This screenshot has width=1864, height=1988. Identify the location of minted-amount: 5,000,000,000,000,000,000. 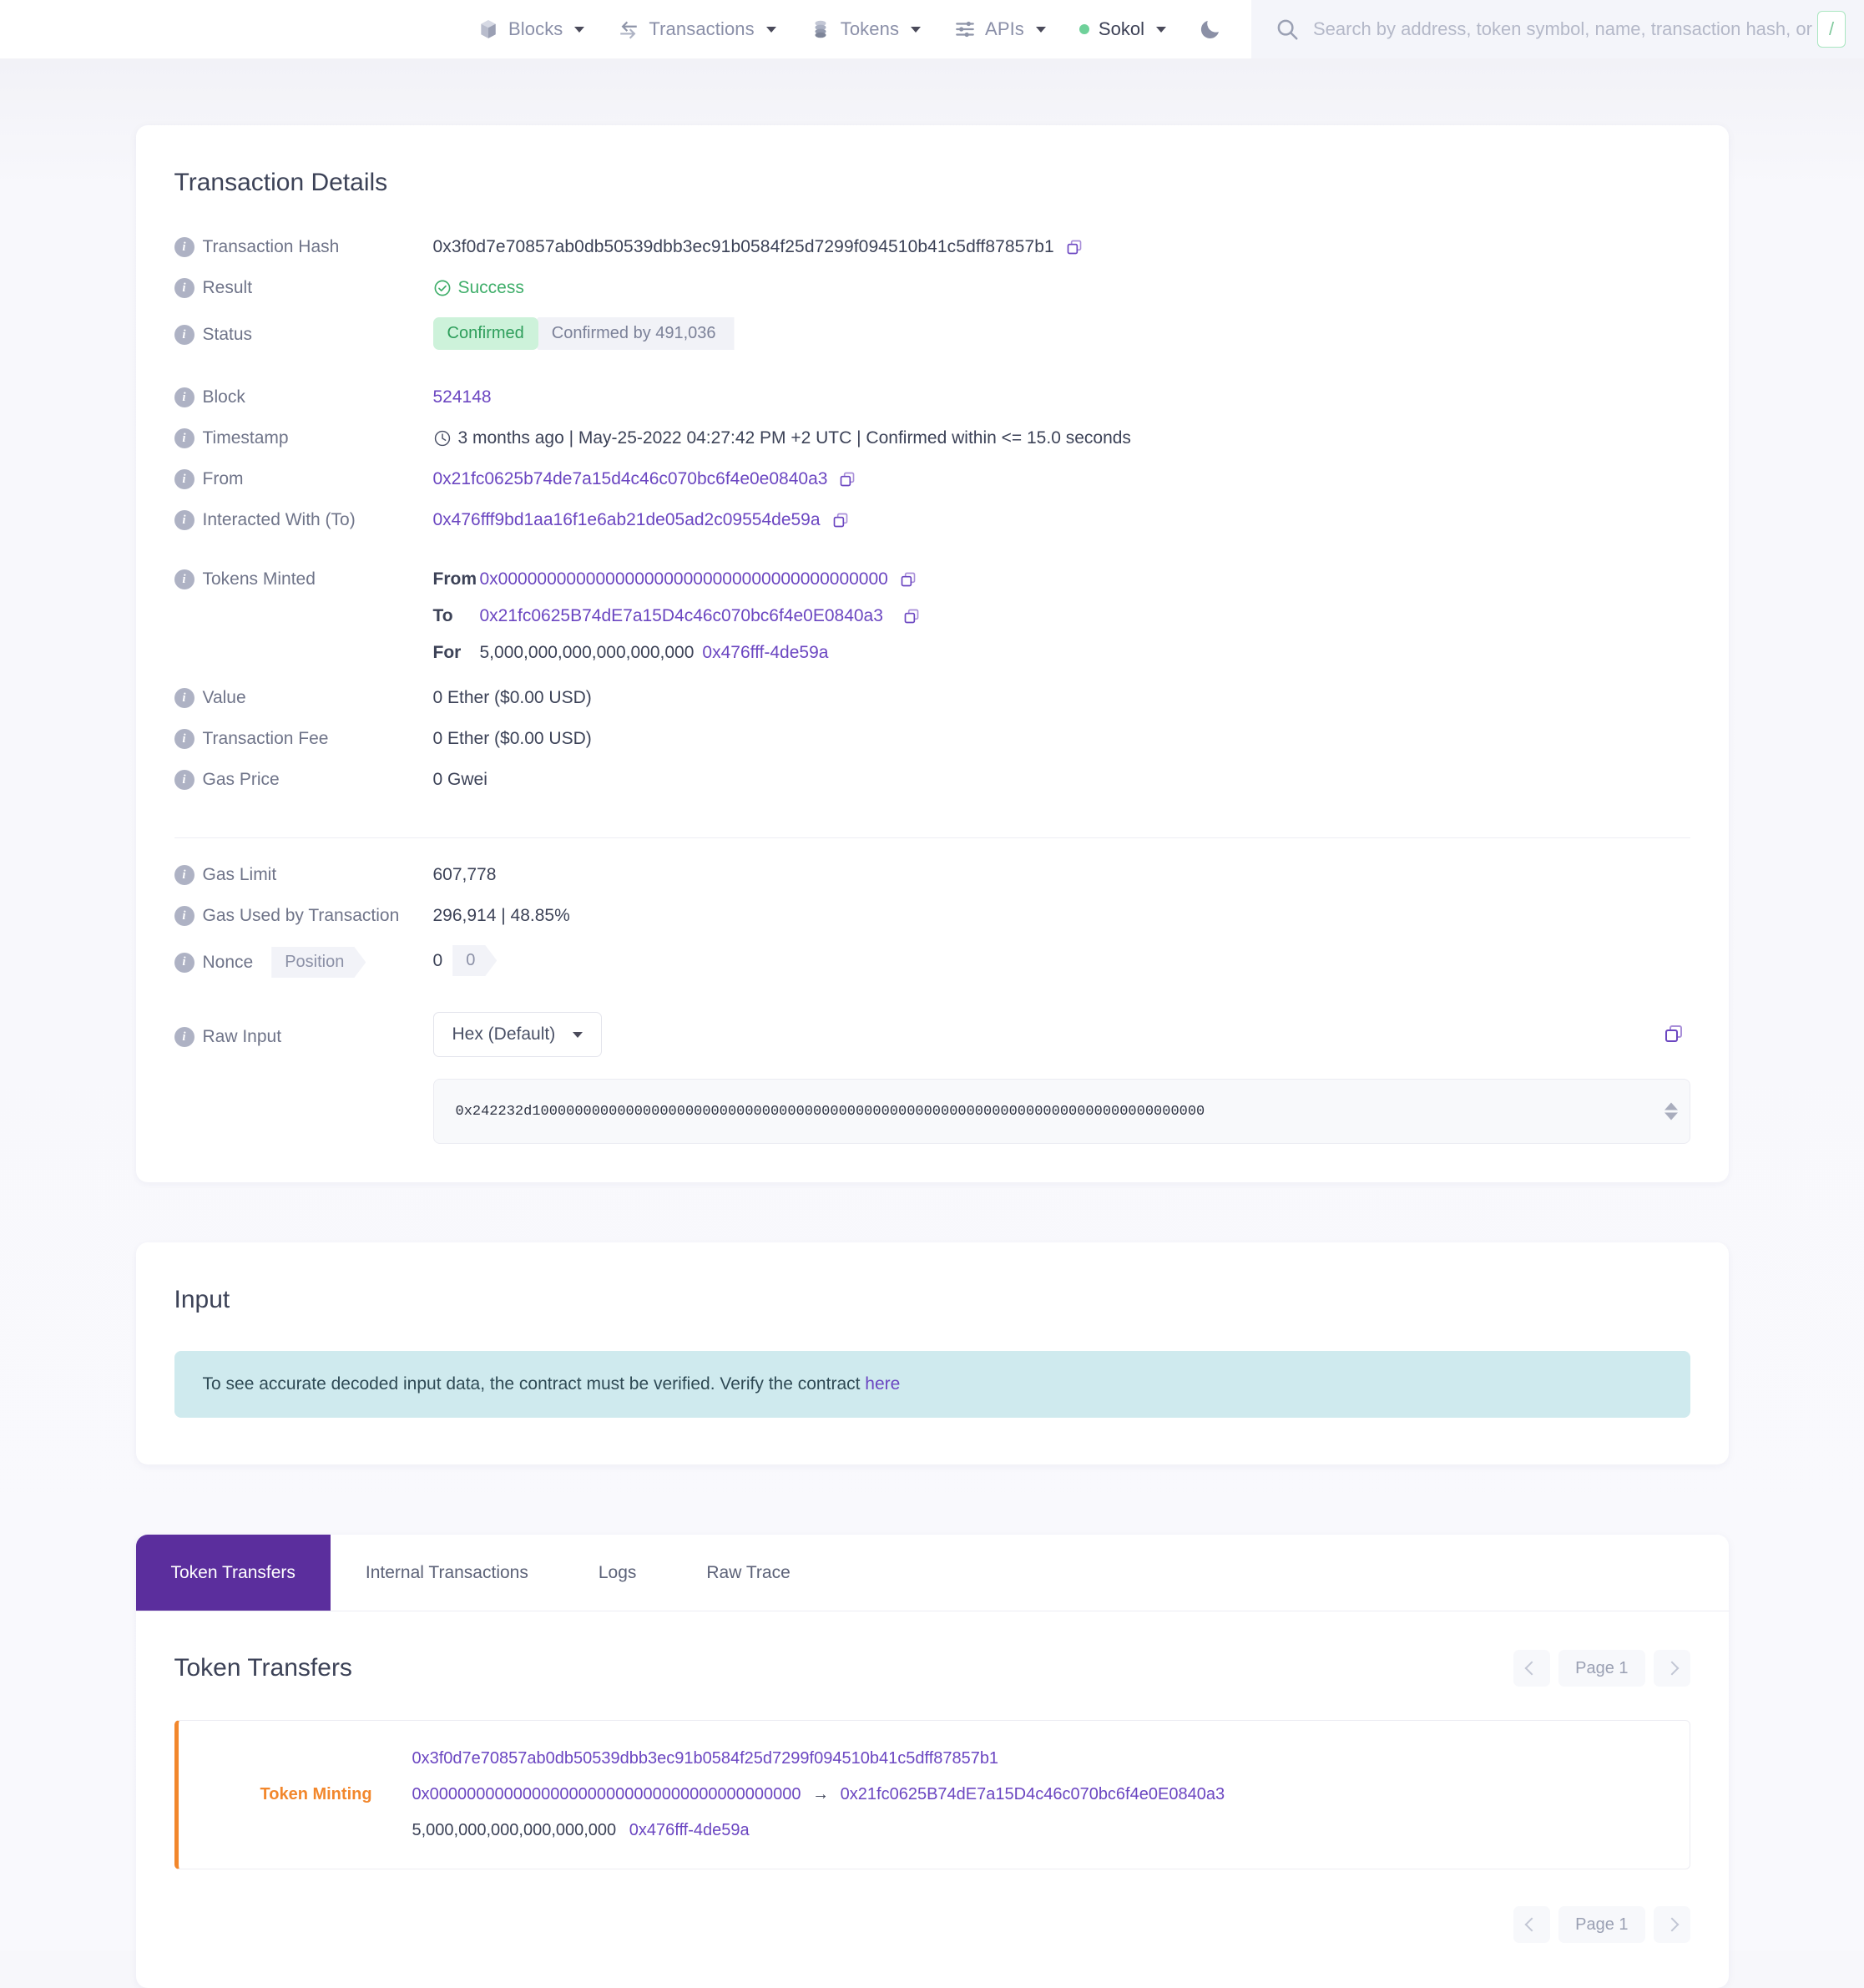
(587, 652).